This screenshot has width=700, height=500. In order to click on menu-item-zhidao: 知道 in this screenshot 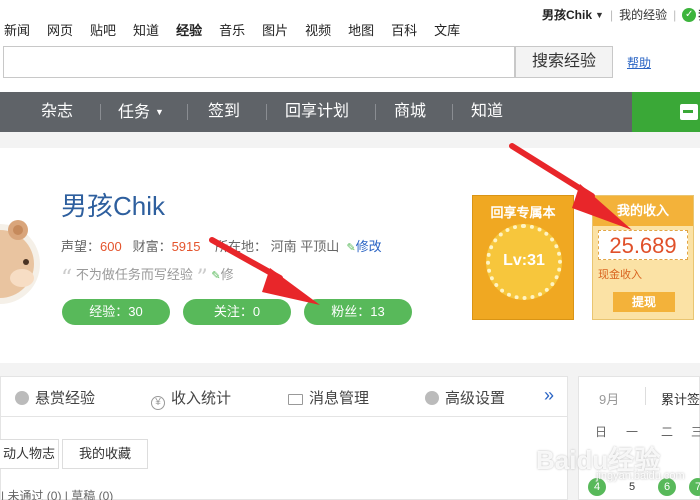, I will do `click(487, 112)`.